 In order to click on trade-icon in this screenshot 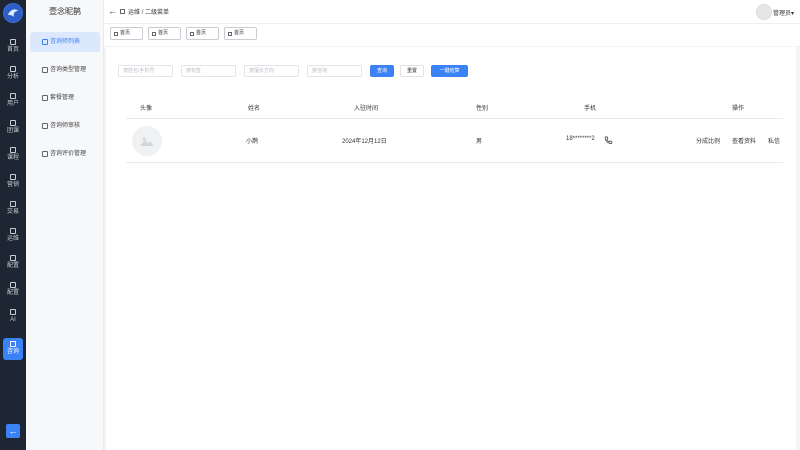, I will do `click(13, 204)`.